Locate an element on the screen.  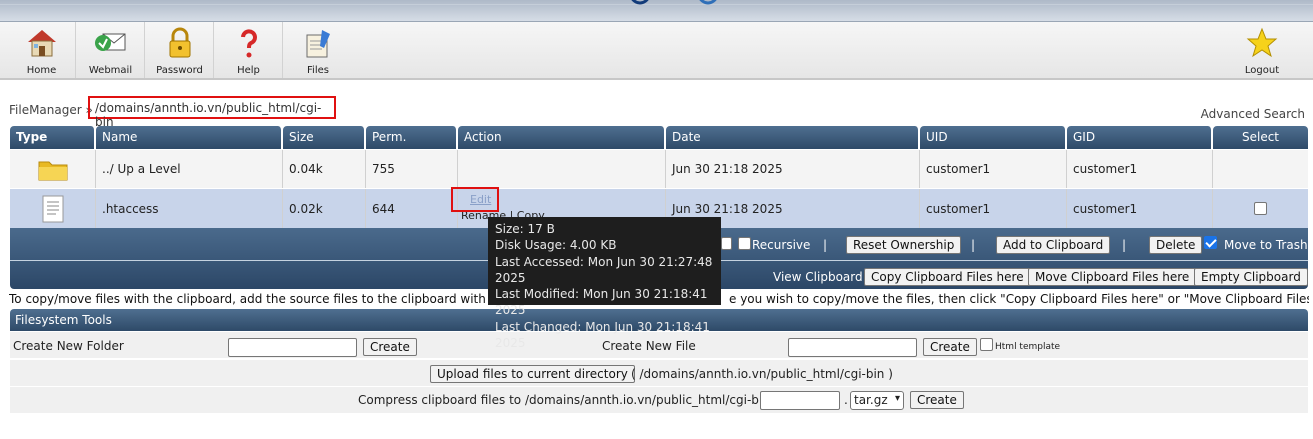
col-select: Select is located at coordinates (1260, 137).